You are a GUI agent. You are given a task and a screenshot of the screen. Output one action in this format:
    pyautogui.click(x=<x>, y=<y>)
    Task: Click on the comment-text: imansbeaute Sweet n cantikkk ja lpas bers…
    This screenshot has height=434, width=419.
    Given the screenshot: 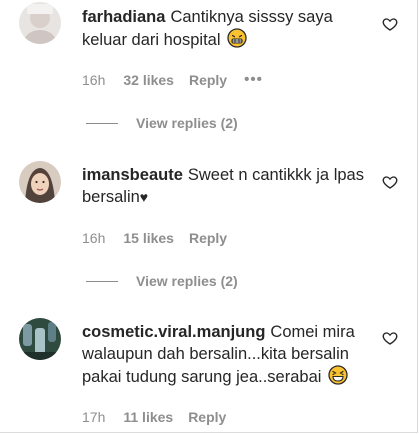 What is the action you would take?
    pyautogui.click(x=227, y=186)
    